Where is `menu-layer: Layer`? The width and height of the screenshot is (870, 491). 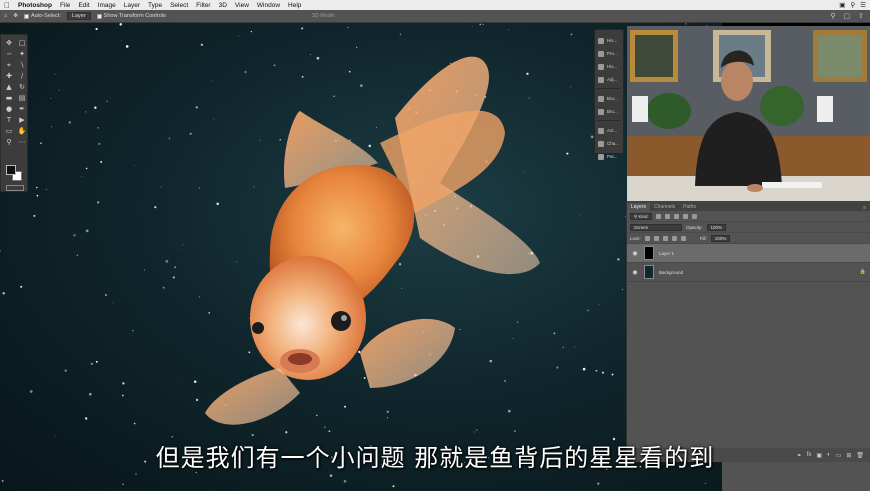 menu-layer: Layer is located at coordinates (132, 5).